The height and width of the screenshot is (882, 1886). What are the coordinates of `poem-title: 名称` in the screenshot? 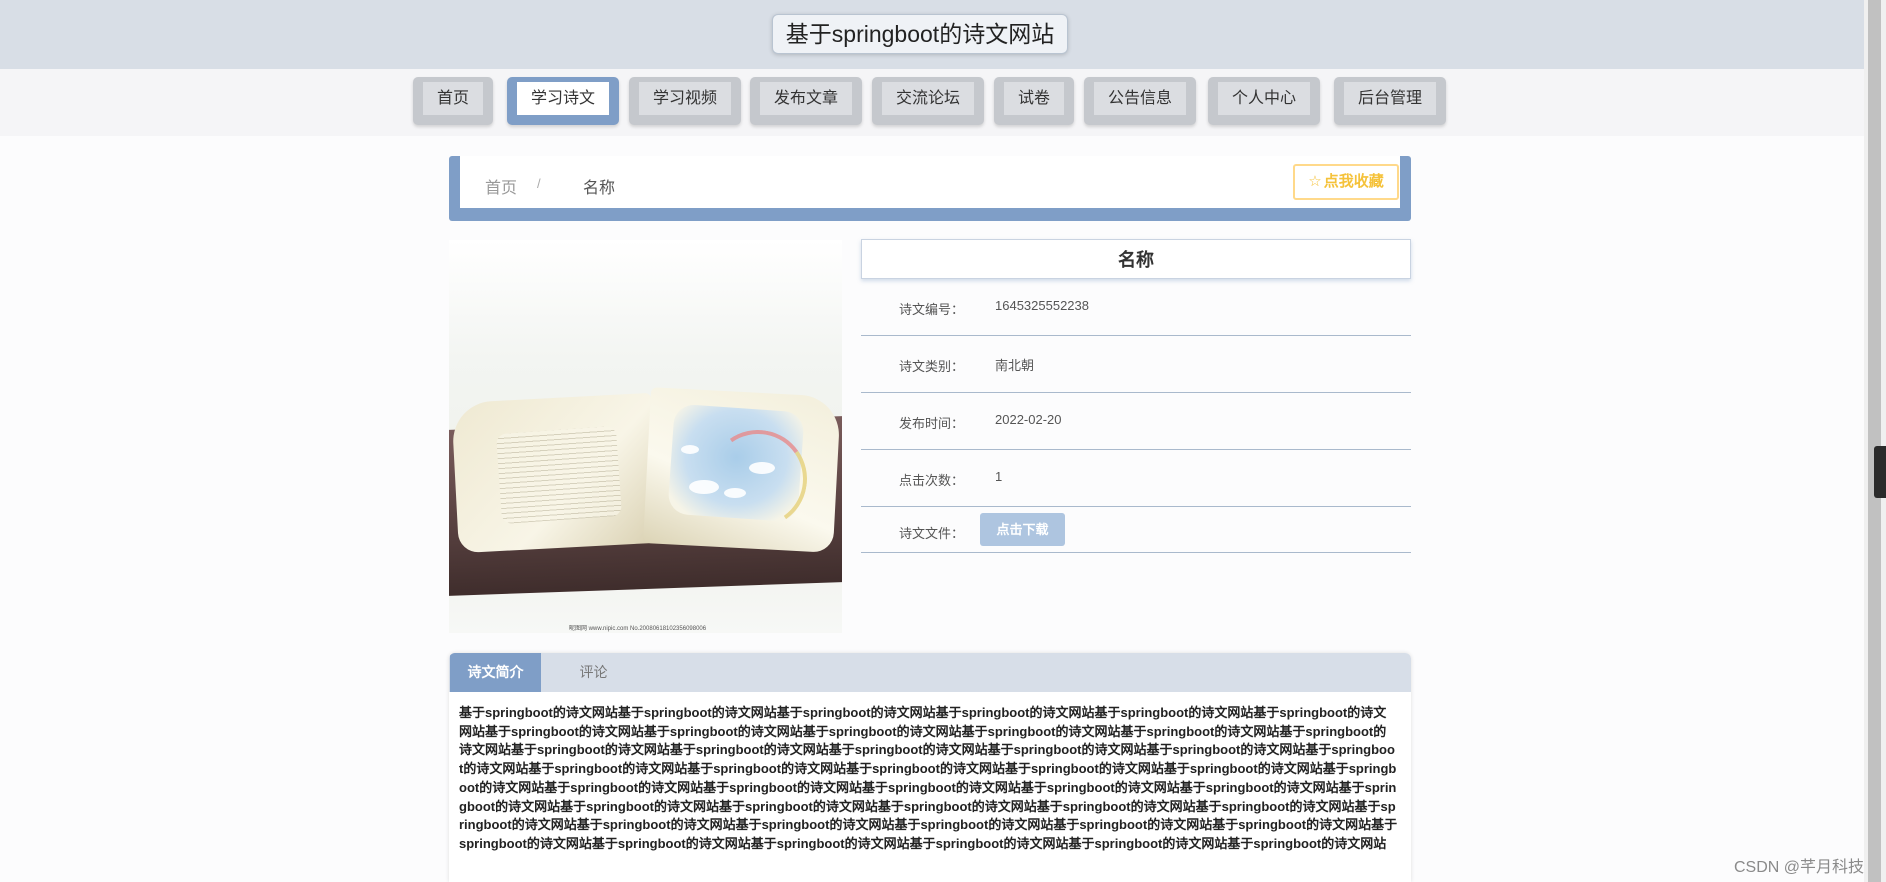 It's located at (1136, 259).